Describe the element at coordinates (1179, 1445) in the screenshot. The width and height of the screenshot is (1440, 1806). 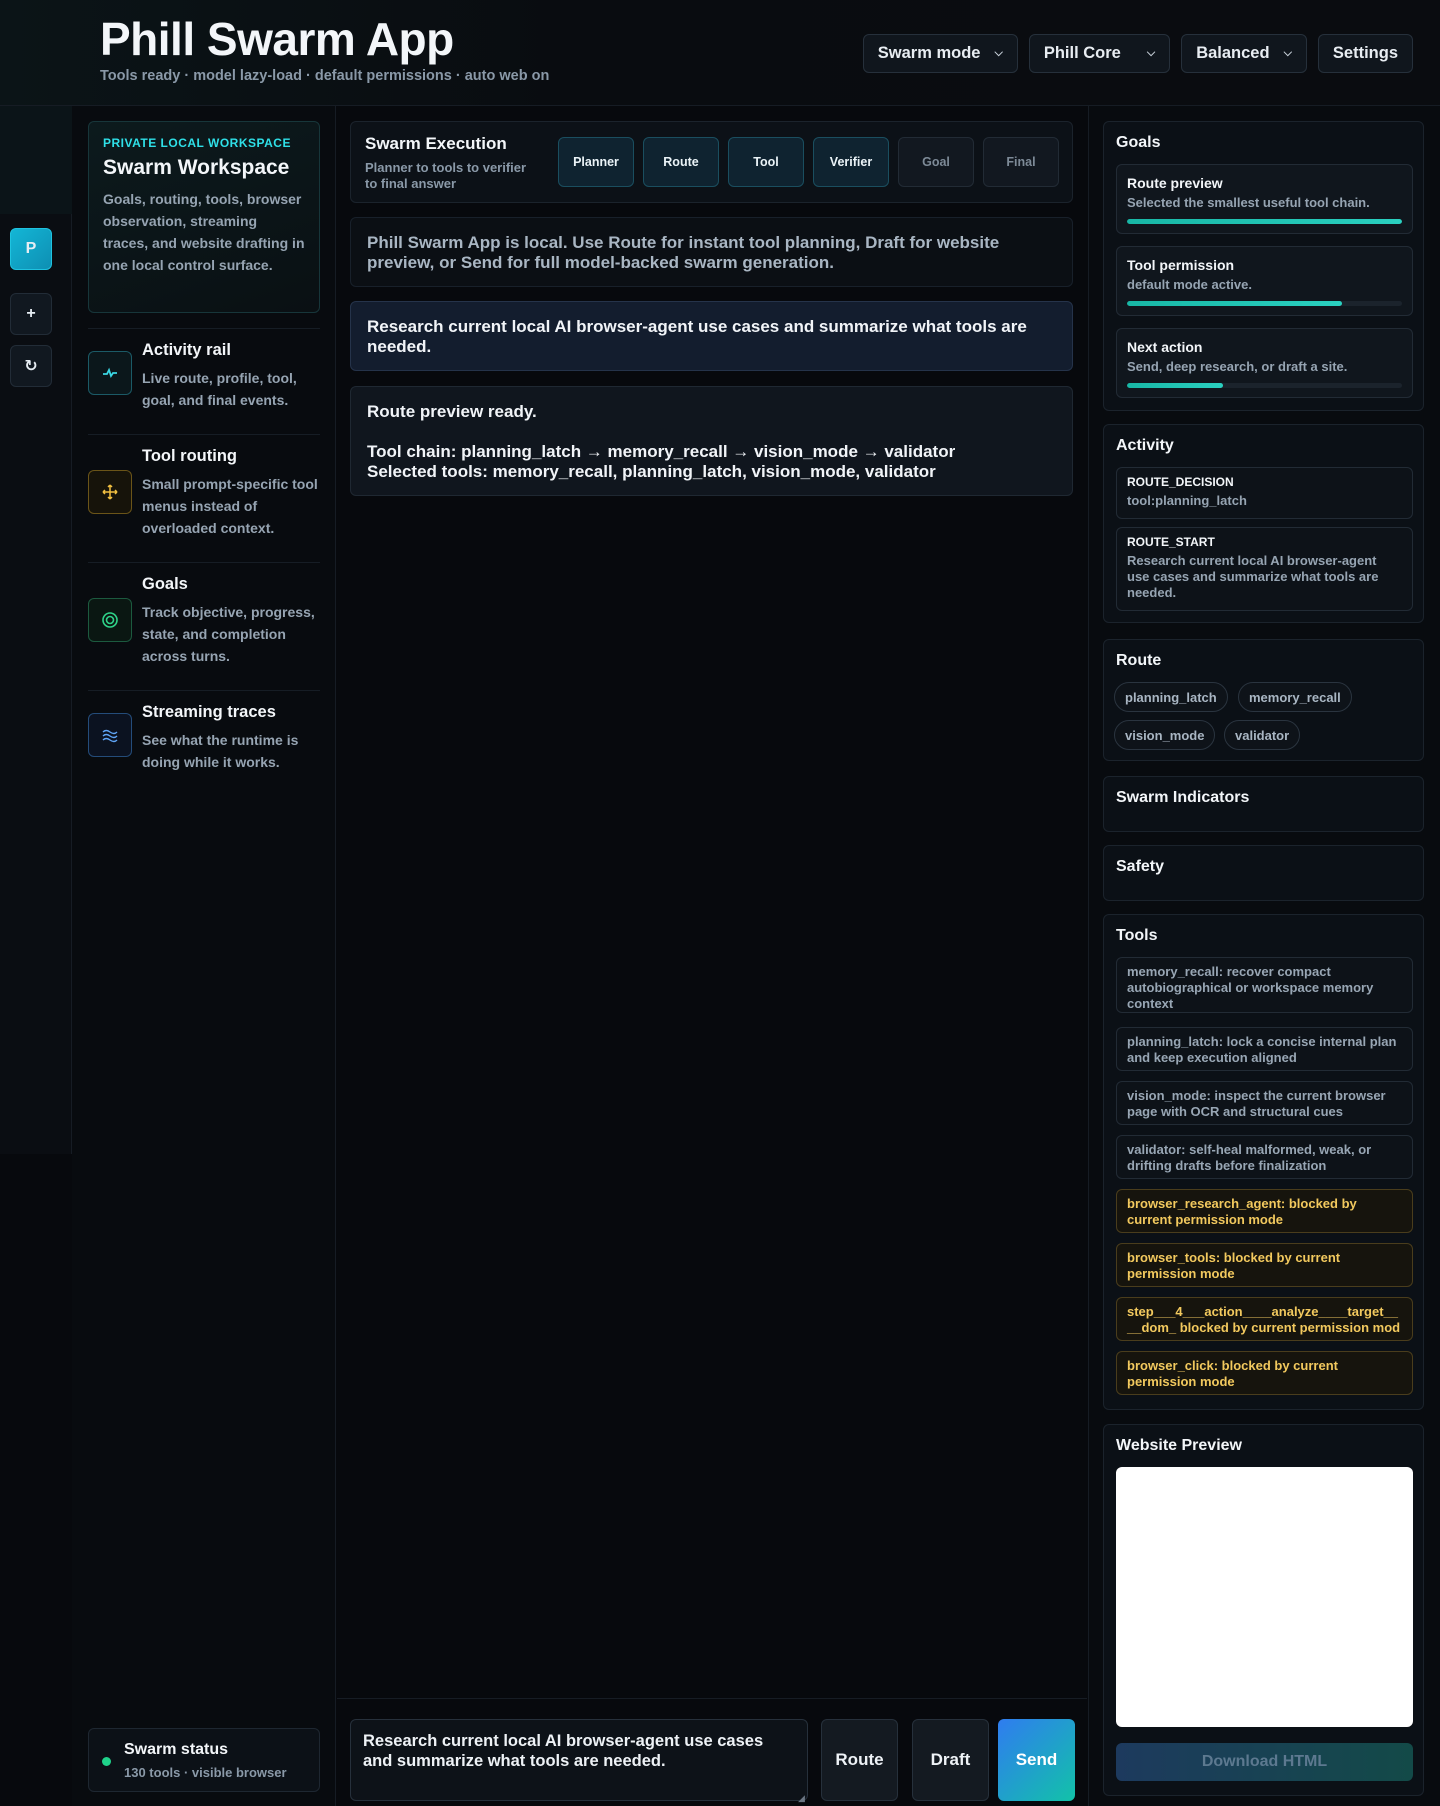
I see `website-preview-title: Website Preview` at that location.